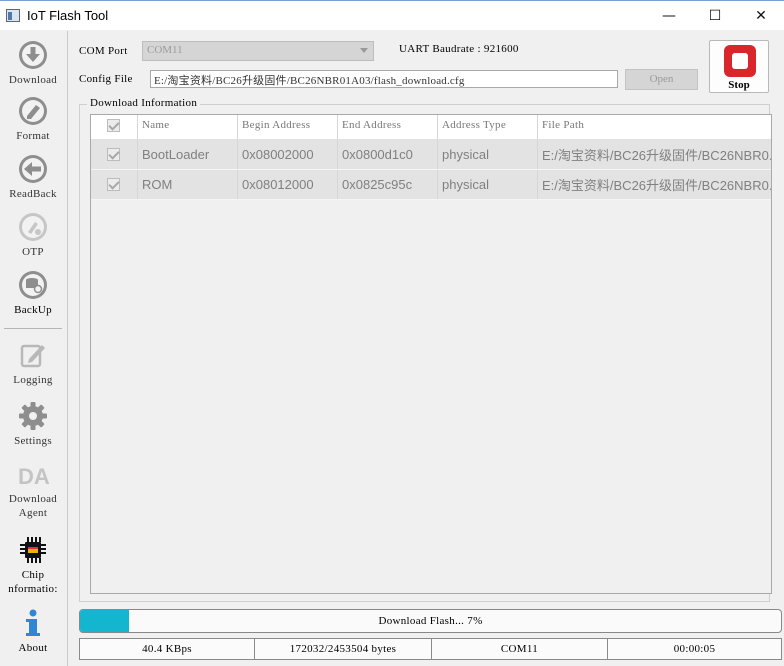  I want to click on config-file-label: Config File, so click(106, 79).